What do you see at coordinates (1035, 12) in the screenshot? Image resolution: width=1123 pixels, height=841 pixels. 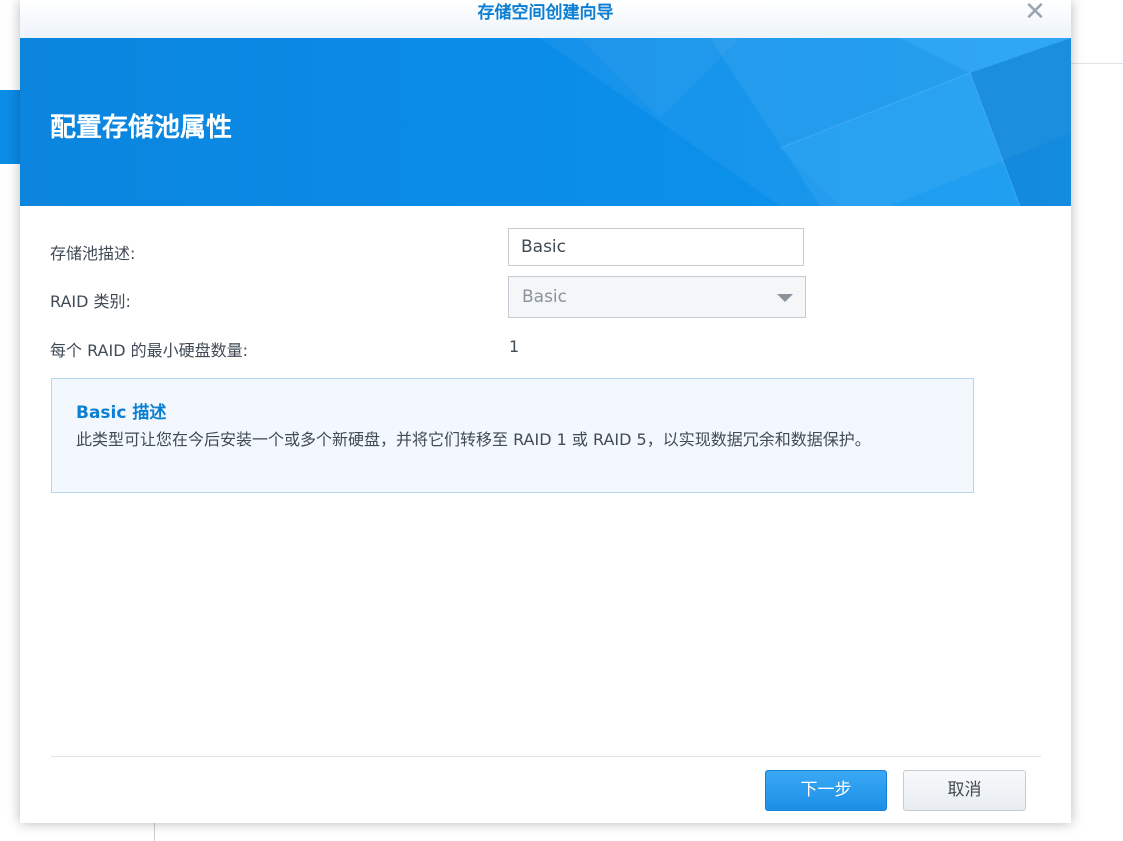 I see `close-icon: ✕` at bounding box center [1035, 12].